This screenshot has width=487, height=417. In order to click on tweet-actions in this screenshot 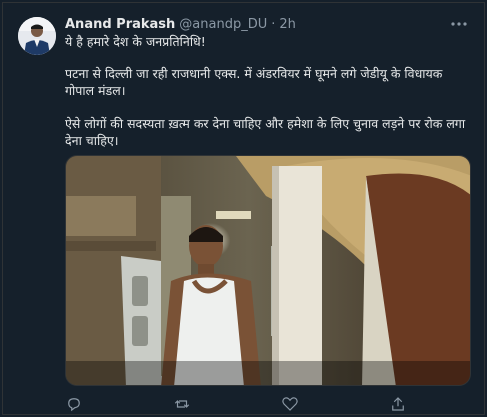, I will do `click(268, 404)`.